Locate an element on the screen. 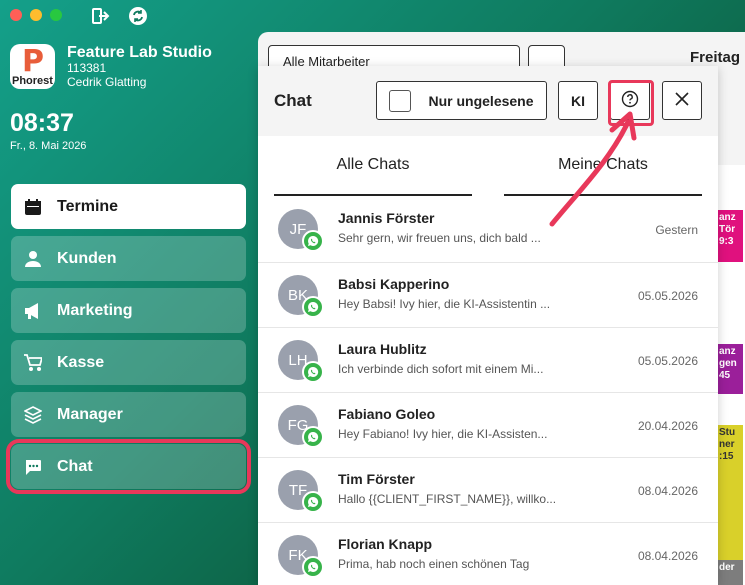 The width and height of the screenshot is (745, 585). appointment-block: anz gen 45 is located at coordinates (730, 369).